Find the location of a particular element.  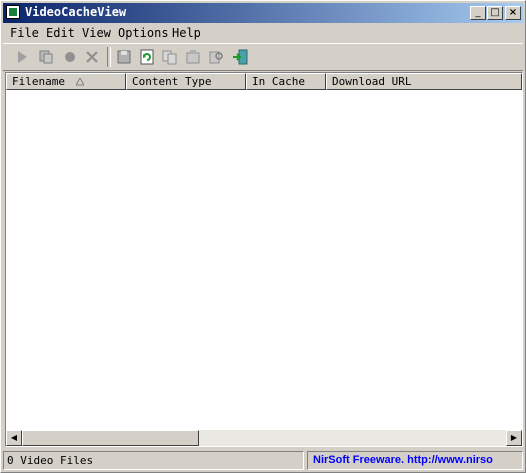

column-filename: Filename is located at coordinates (66, 81).